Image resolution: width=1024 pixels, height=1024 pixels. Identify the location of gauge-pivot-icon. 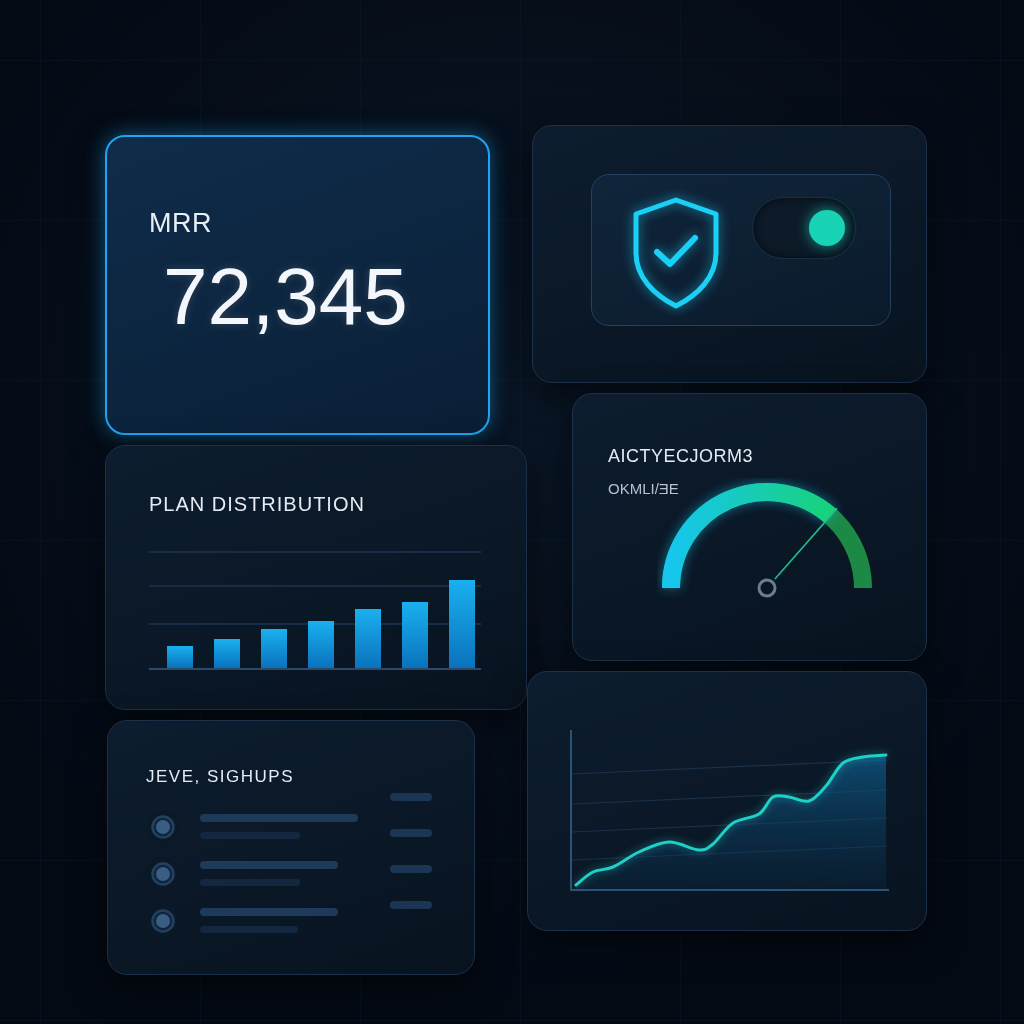
(767, 588).